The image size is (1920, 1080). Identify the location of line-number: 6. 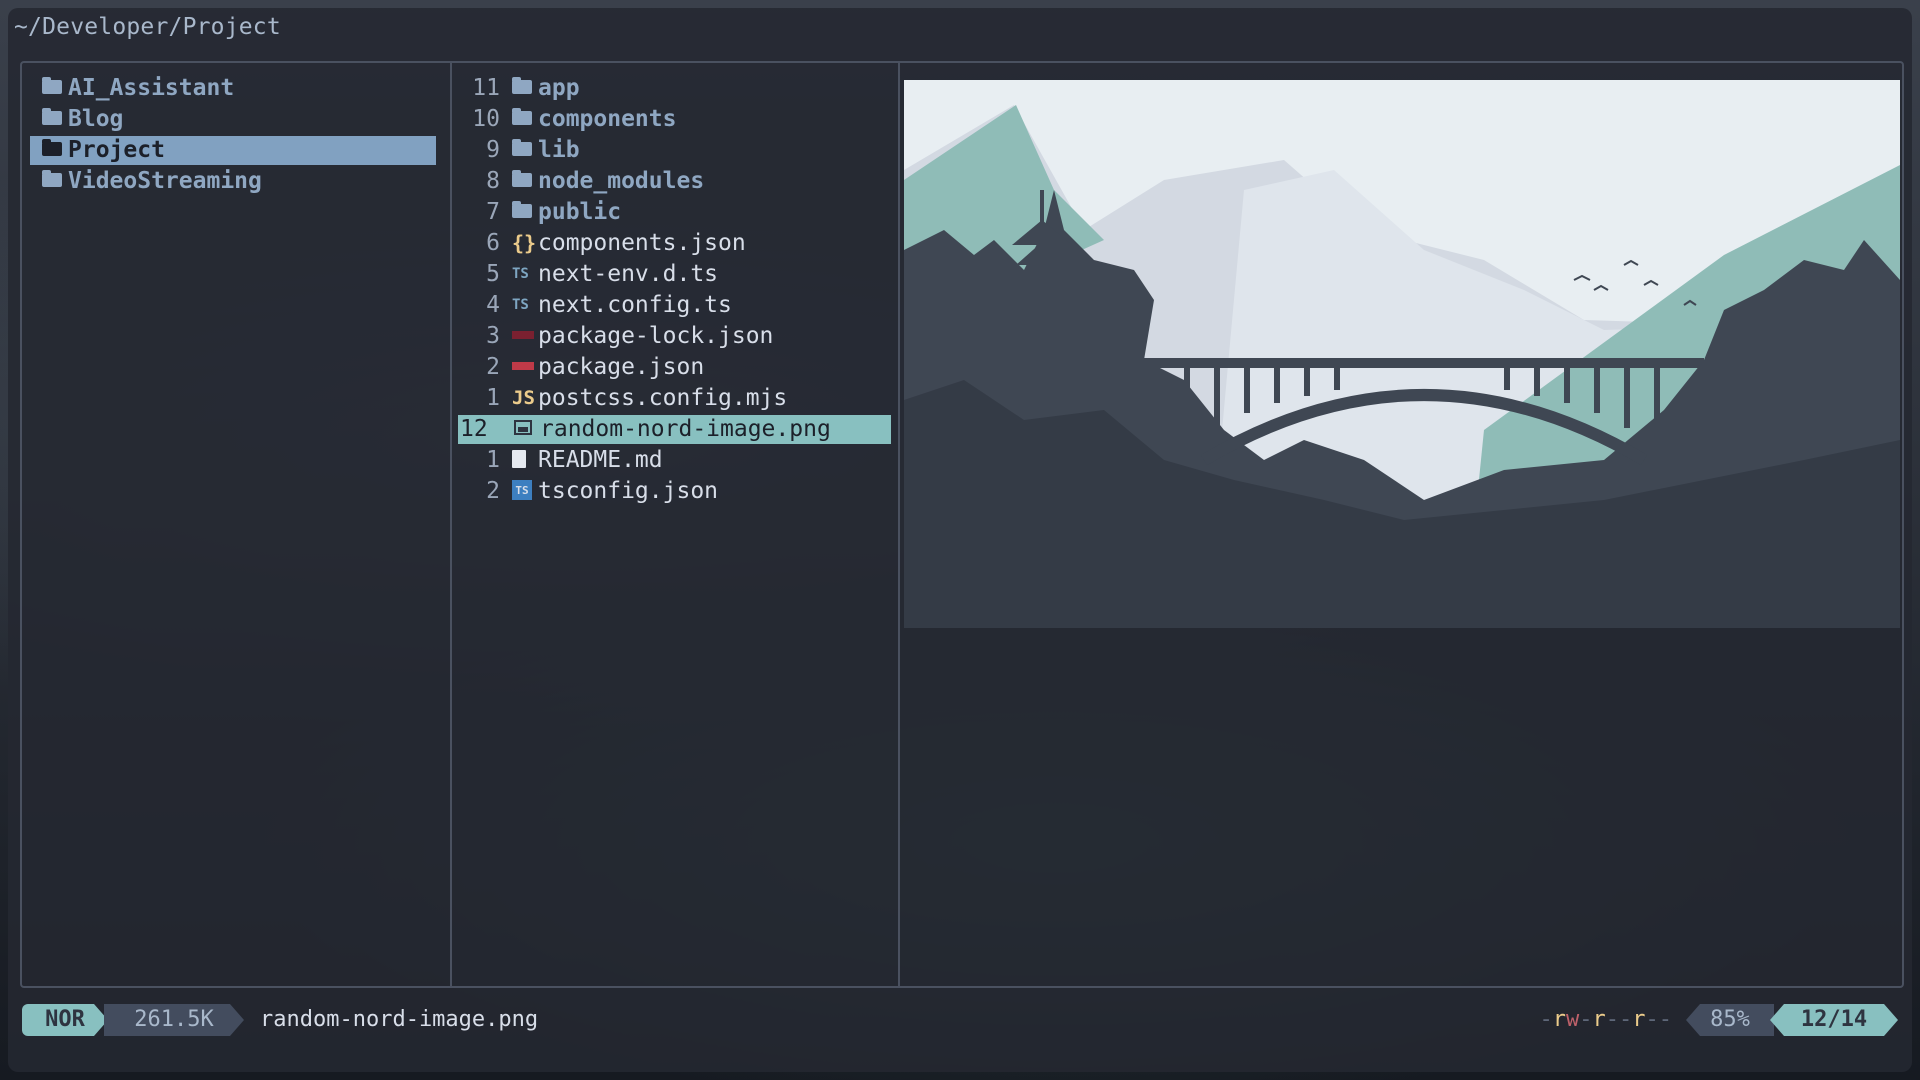
(493, 243).